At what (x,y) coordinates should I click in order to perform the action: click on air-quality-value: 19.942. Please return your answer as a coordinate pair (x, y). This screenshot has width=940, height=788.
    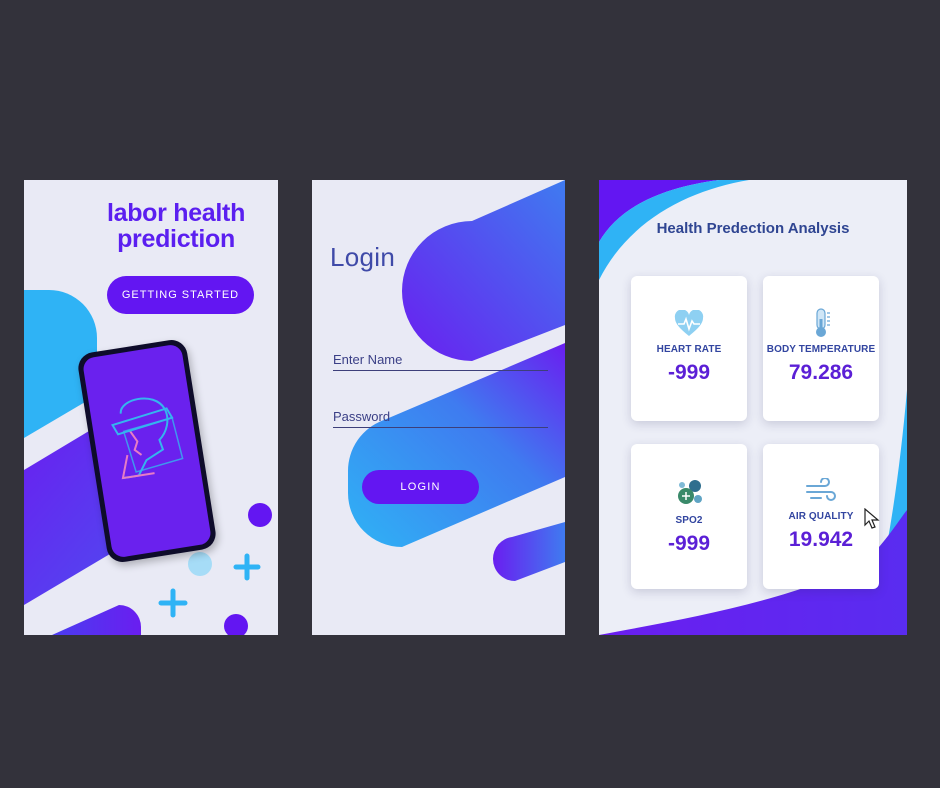
    Looking at the image, I should click on (821, 539).